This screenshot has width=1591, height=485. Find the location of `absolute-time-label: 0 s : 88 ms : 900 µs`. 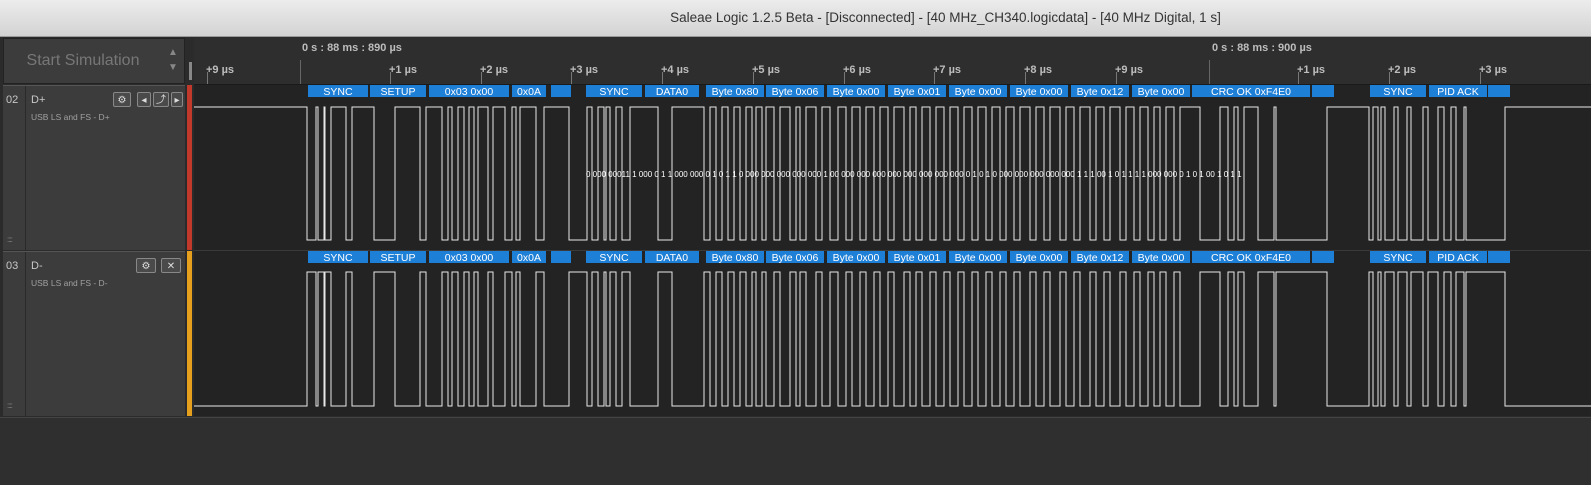

absolute-time-label: 0 s : 88 ms : 900 µs is located at coordinates (1262, 48).